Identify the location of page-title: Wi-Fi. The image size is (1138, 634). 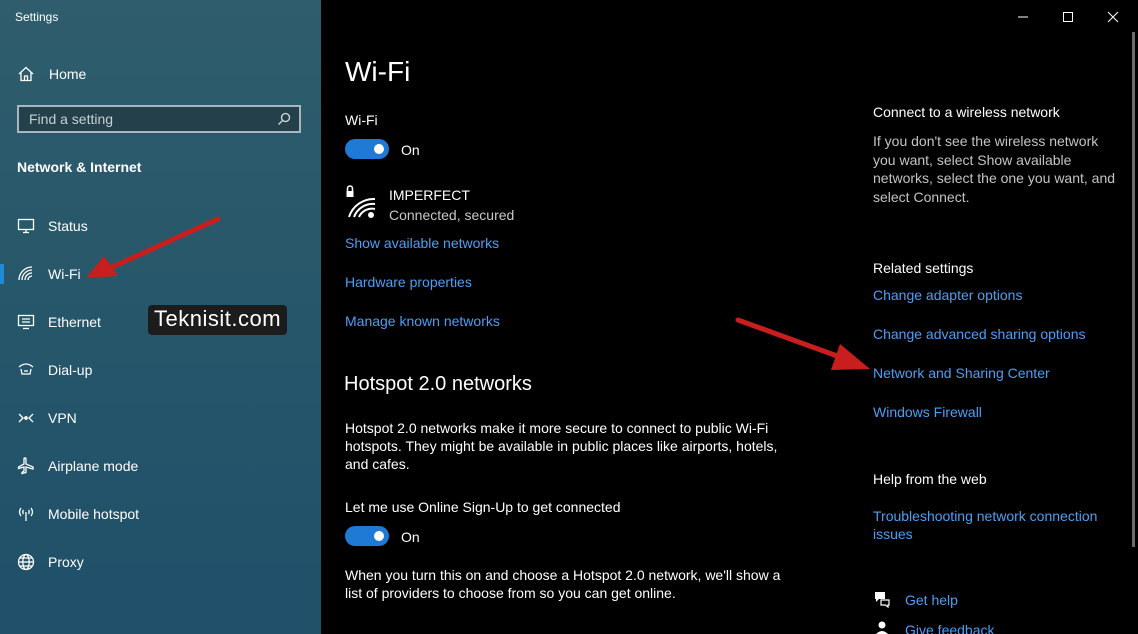
(378, 71).